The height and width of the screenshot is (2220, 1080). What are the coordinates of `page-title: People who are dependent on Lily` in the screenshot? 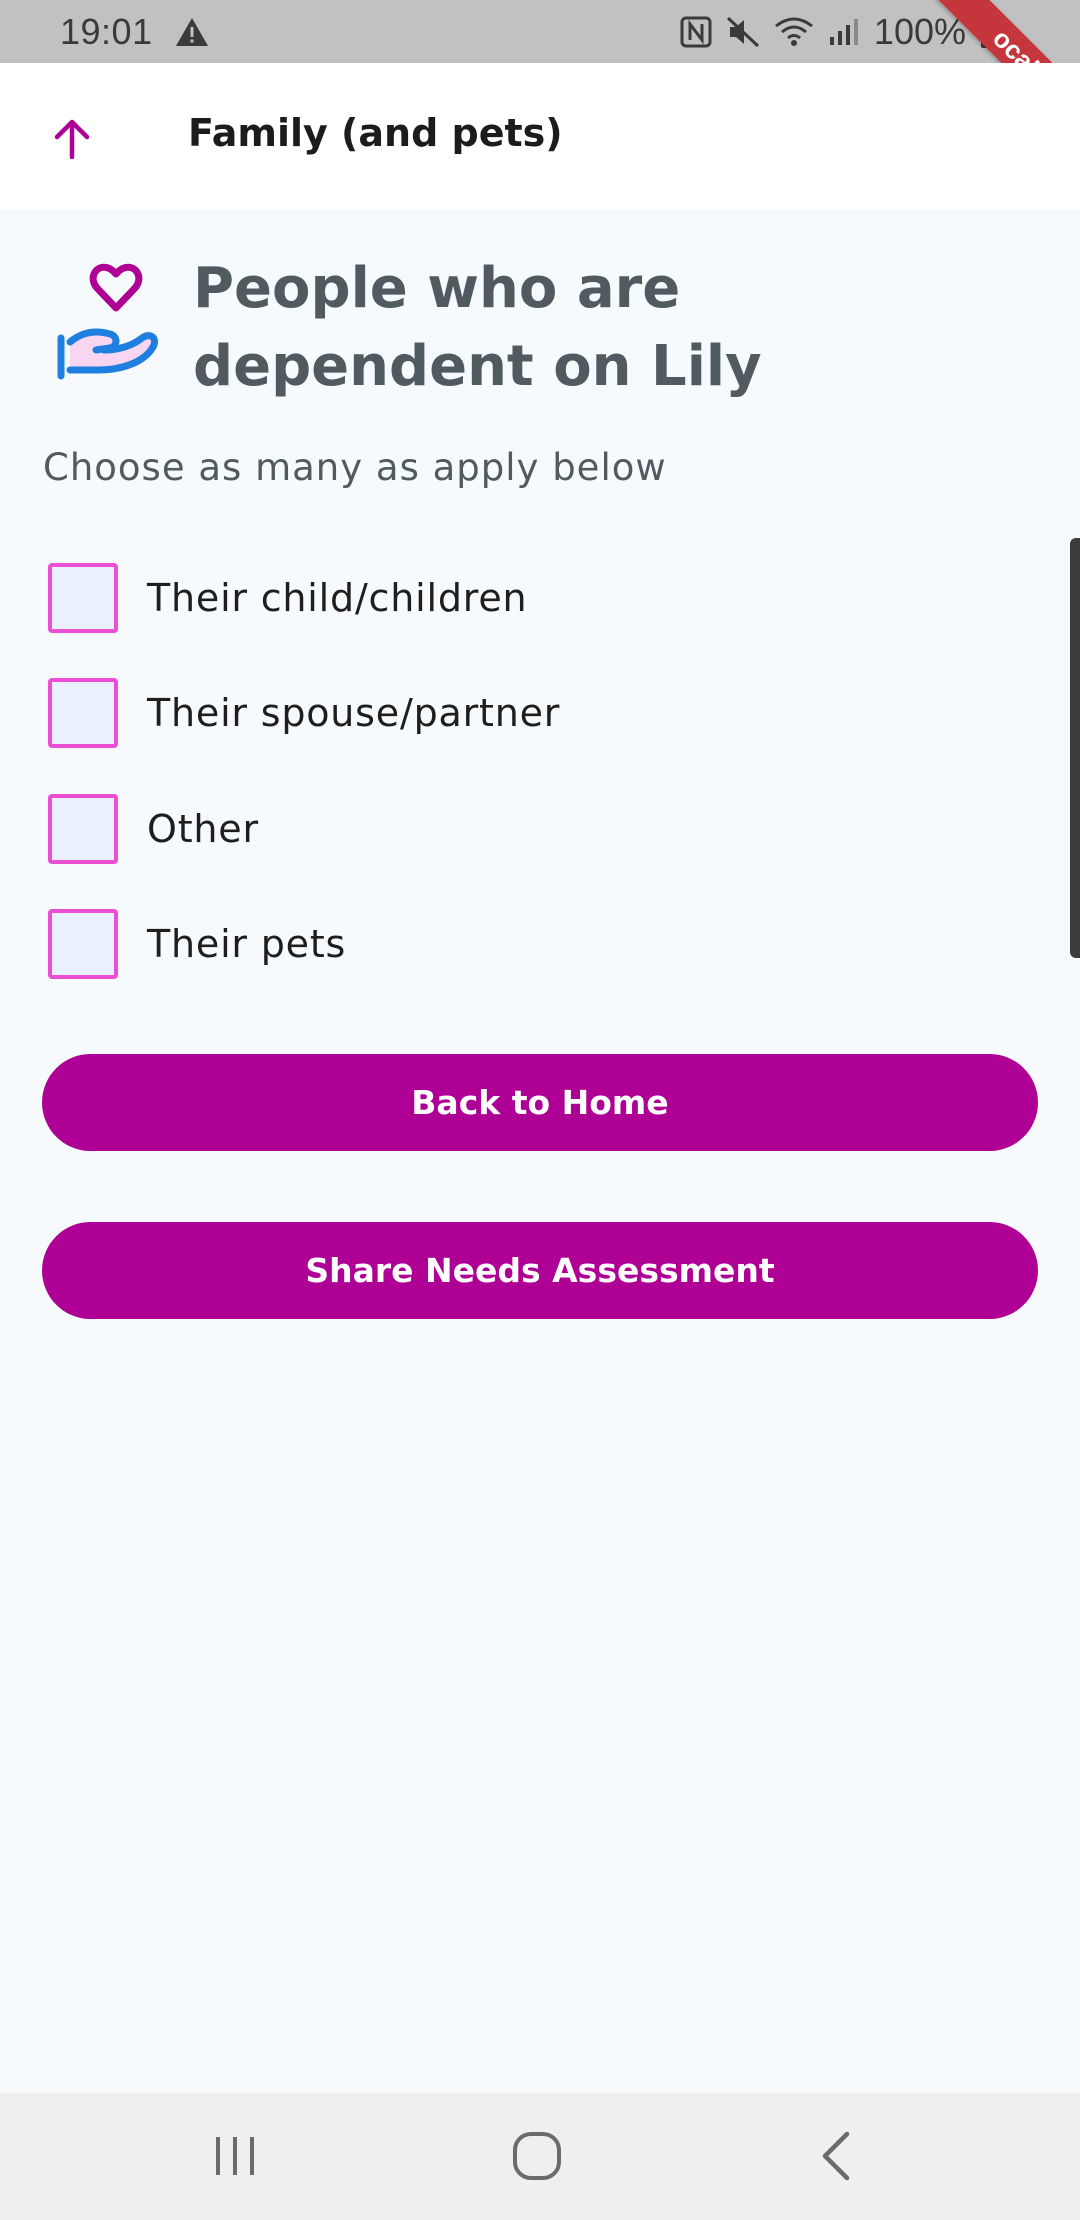 It's located at (477, 327).